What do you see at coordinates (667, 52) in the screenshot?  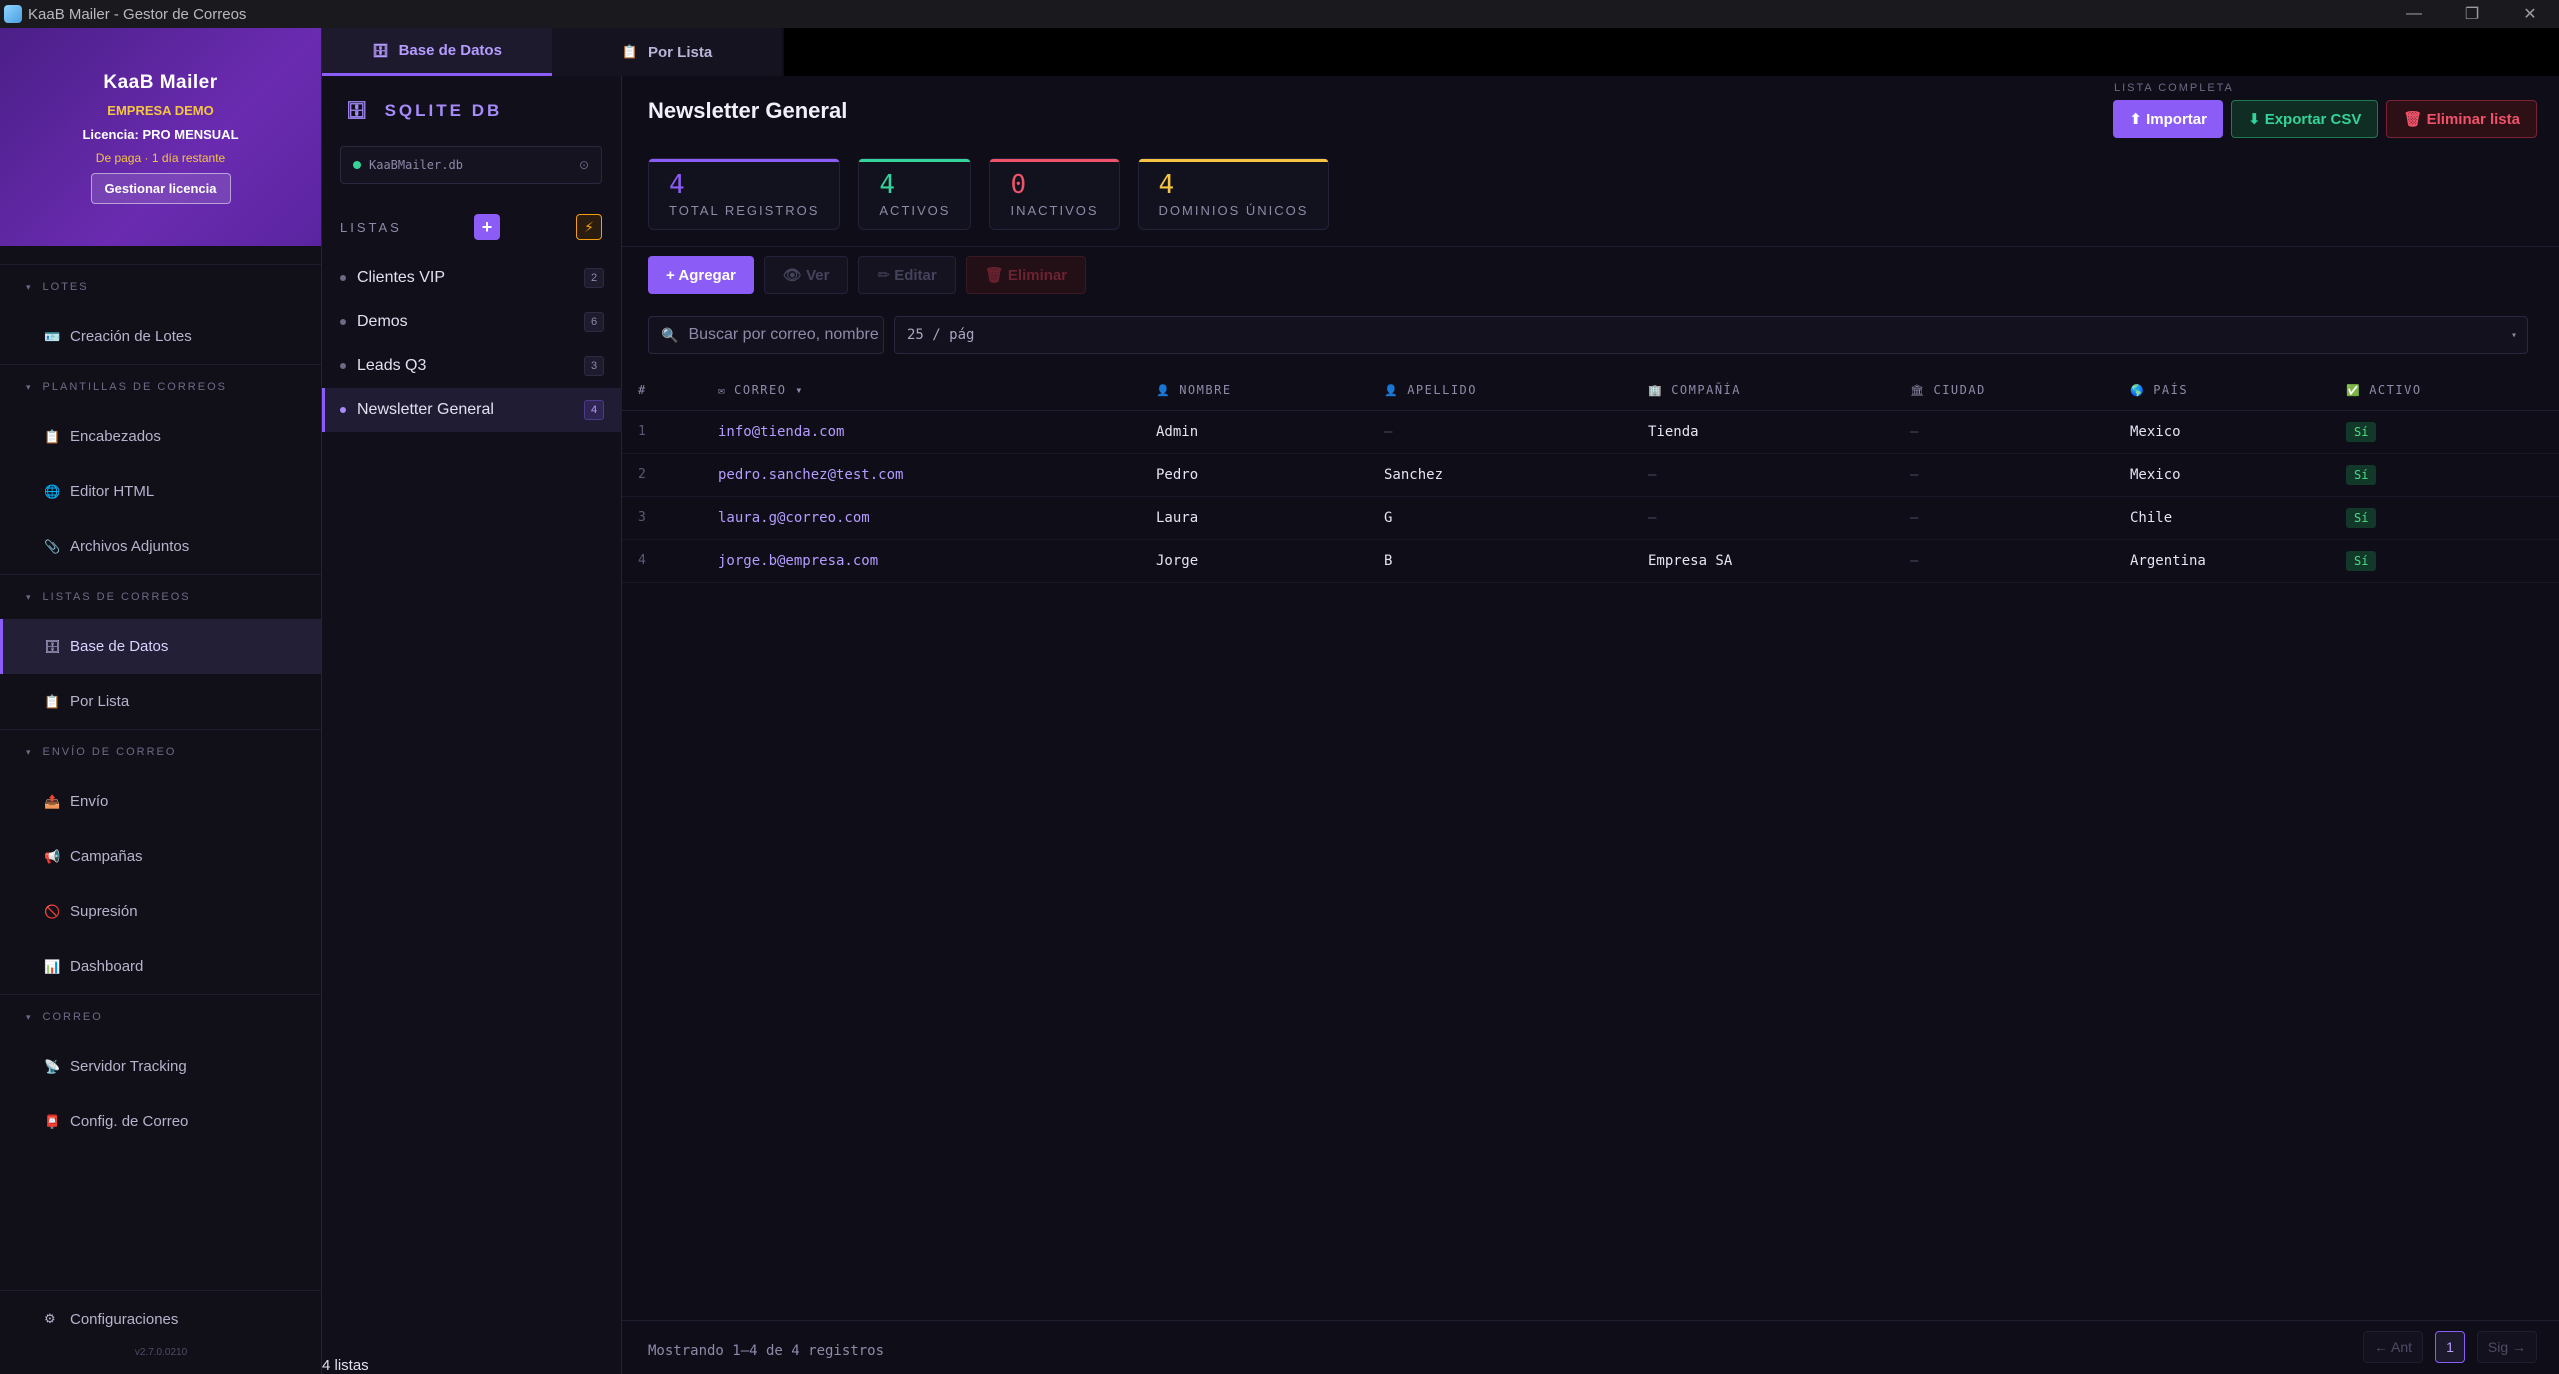 I see `tab-por-lista: 📋 Por Lista` at bounding box center [667, 52].